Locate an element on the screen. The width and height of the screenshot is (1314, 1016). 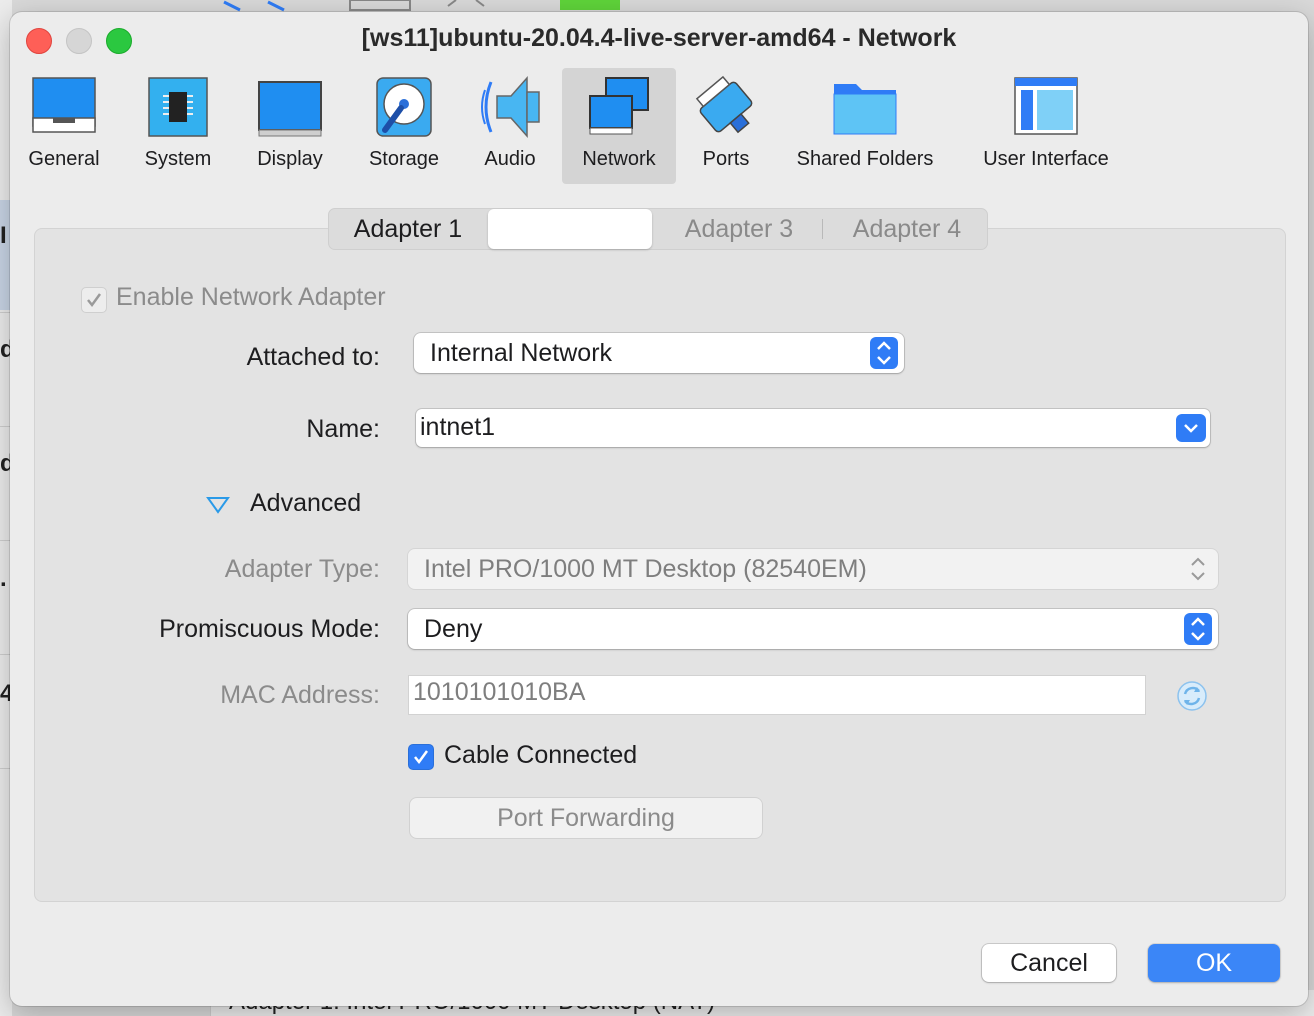
adapter-tabs: Adapter 1 Adapter 3 Adapter 4 is located at coordinates (658, 229).